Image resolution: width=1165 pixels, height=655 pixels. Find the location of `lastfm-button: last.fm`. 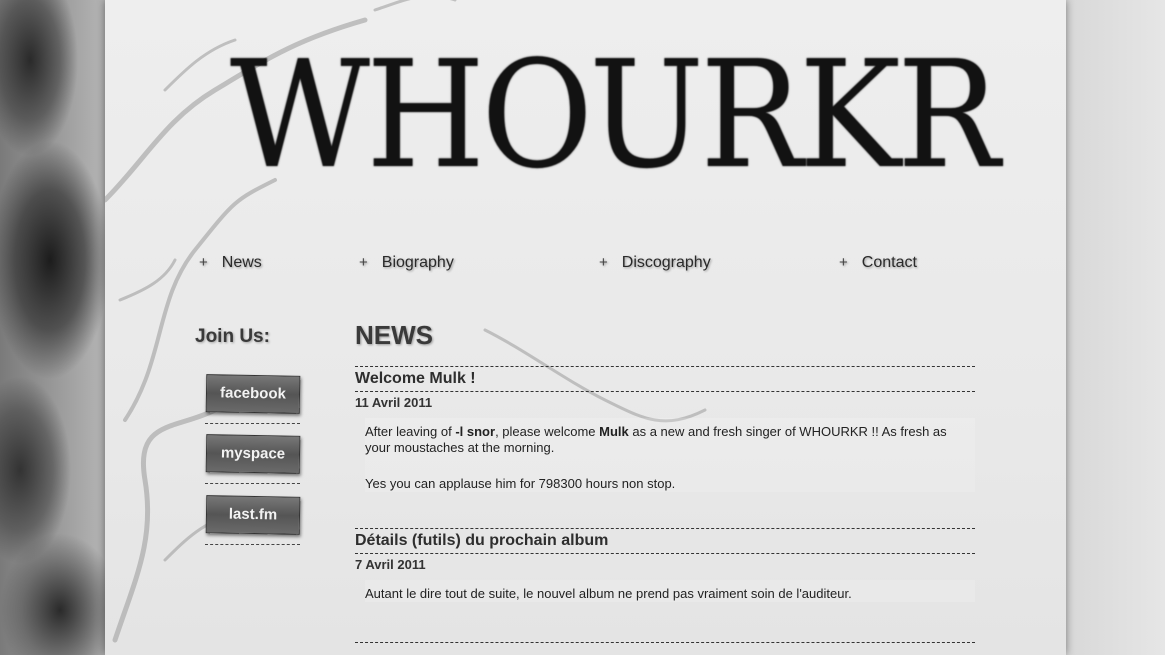

lastfm-button: last.fm is located at coordinates (253, 515).